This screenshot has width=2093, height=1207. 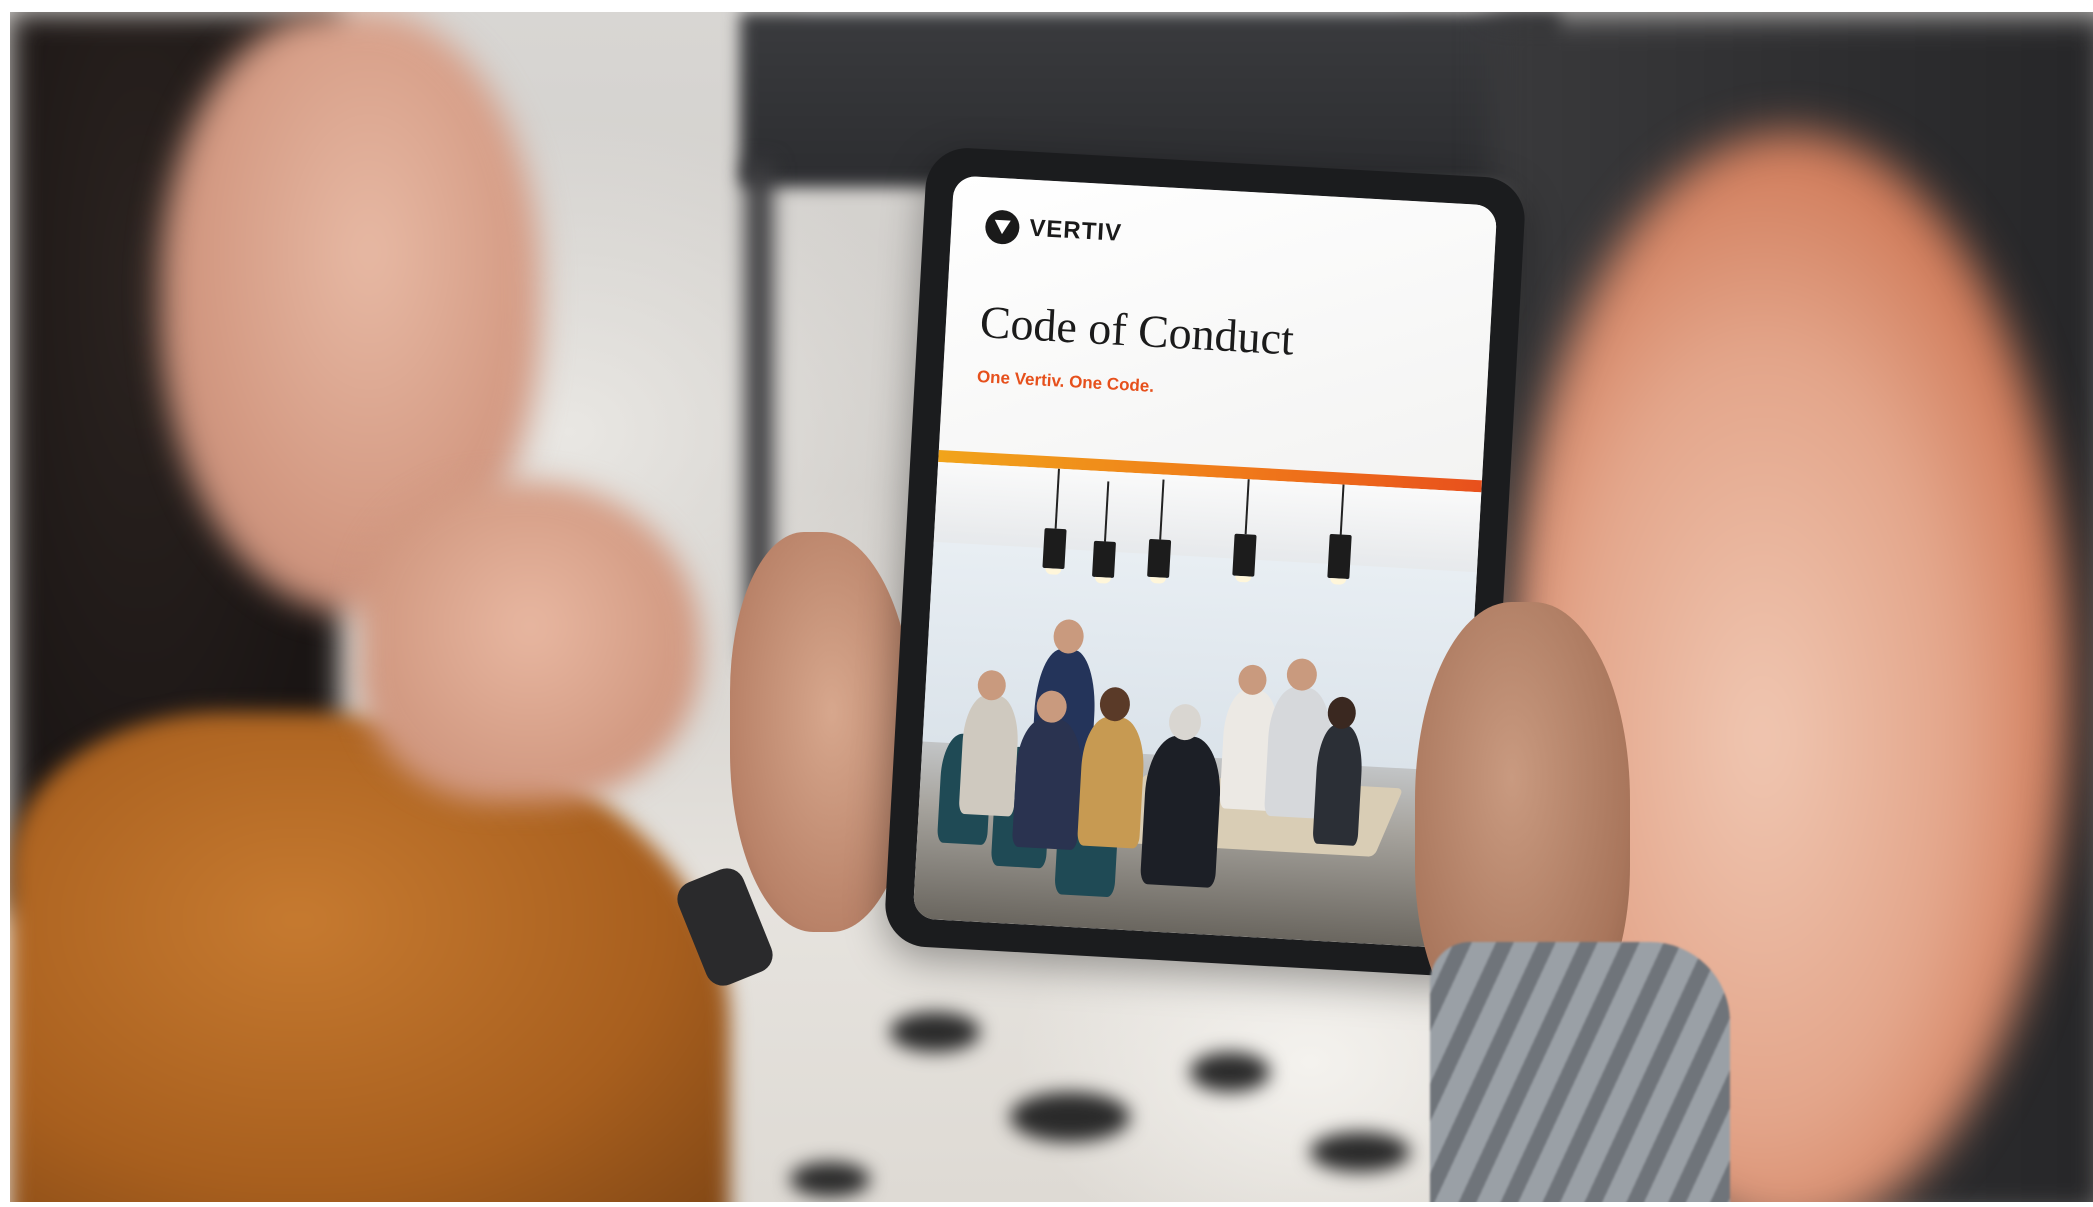 I want to click on left-person-sweater, so click(x=370, y=957).